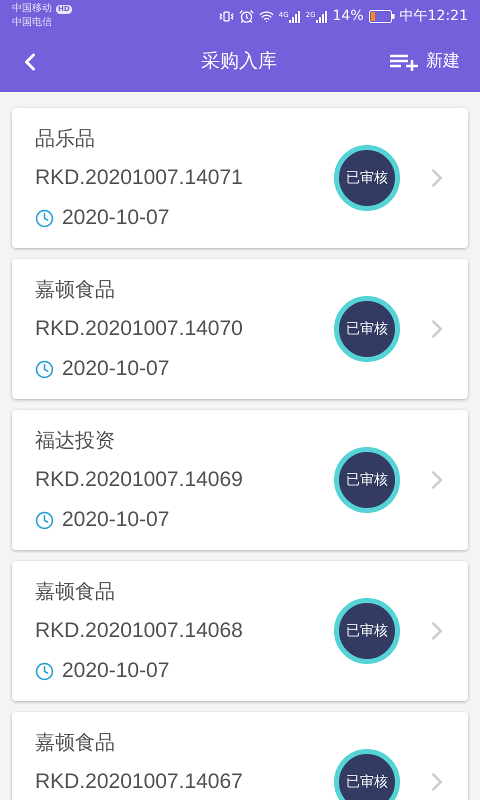  Describe the element at coordinates (226, 16) in the screenshot. I see `vibrate-icon` at that location.